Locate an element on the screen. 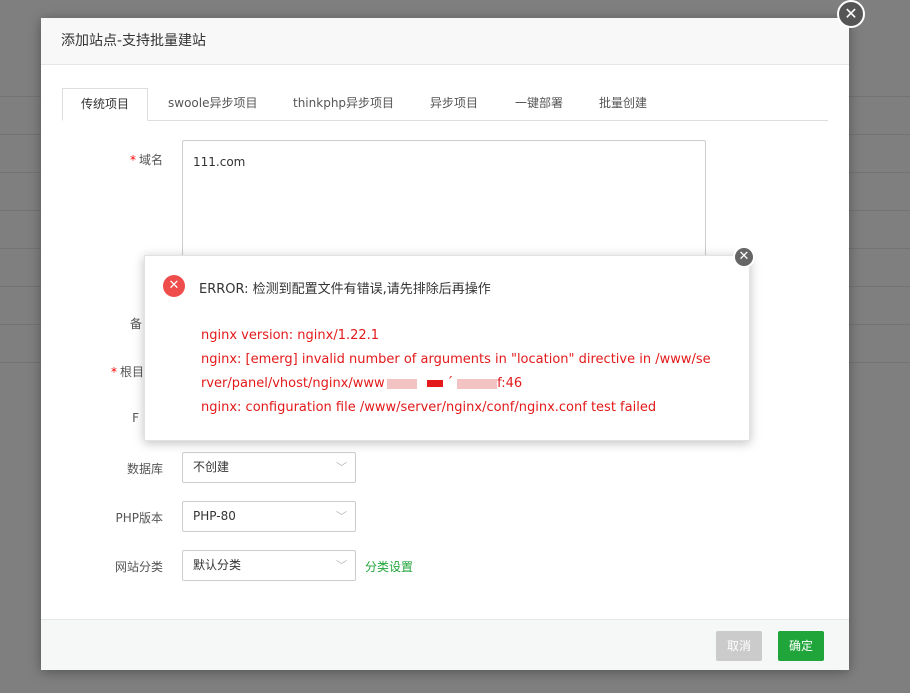  root-dir-label-text: 根目 is located at coordinates (131, 372).